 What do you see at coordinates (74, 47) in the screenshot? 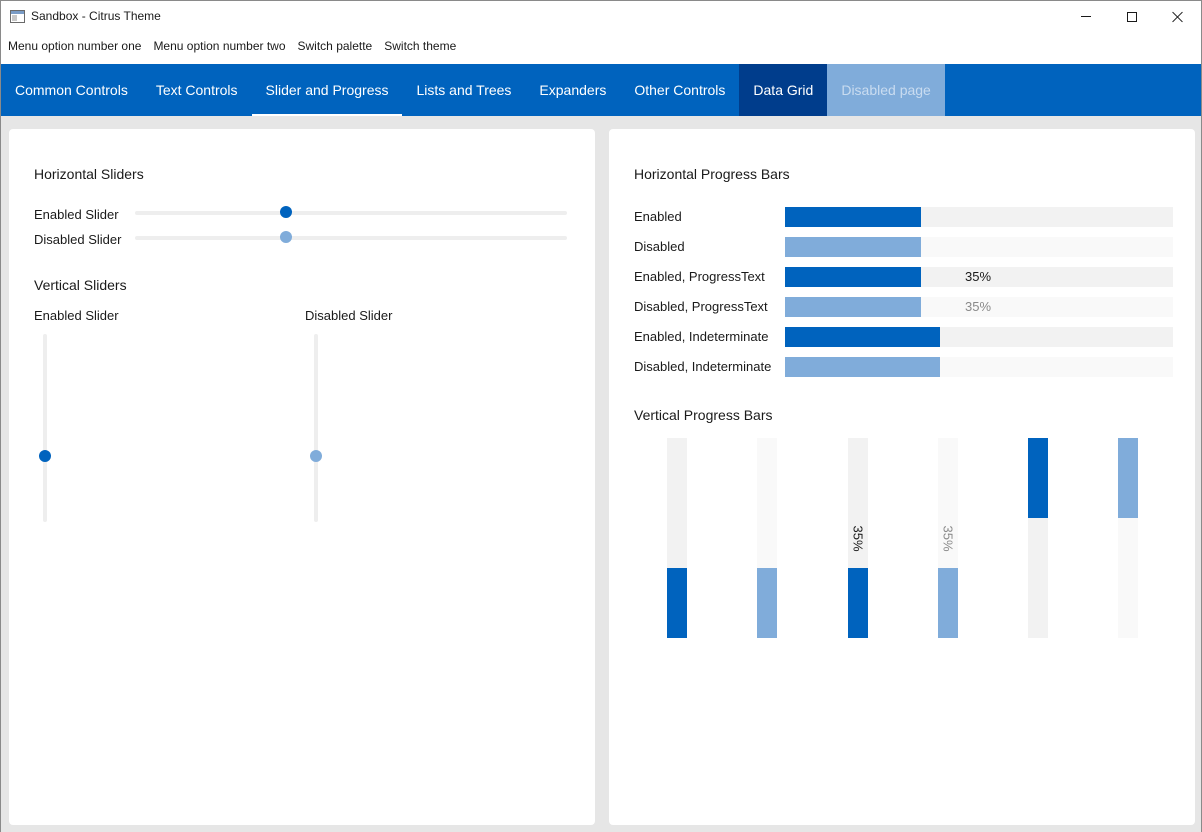
I see `menu-item-option-one: Menu option number one` at bounding box center [74, 47].